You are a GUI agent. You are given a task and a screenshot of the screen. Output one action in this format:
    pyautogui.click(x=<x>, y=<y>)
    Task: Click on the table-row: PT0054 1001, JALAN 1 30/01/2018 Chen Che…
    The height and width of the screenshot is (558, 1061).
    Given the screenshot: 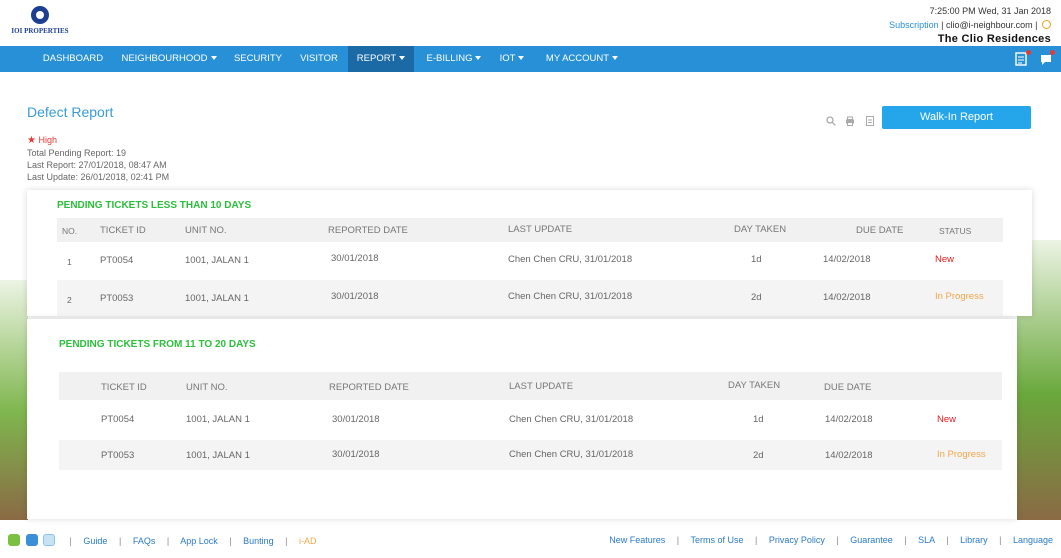 What is the action you would take?
    pyautogui.click(x=530, y=420)
    